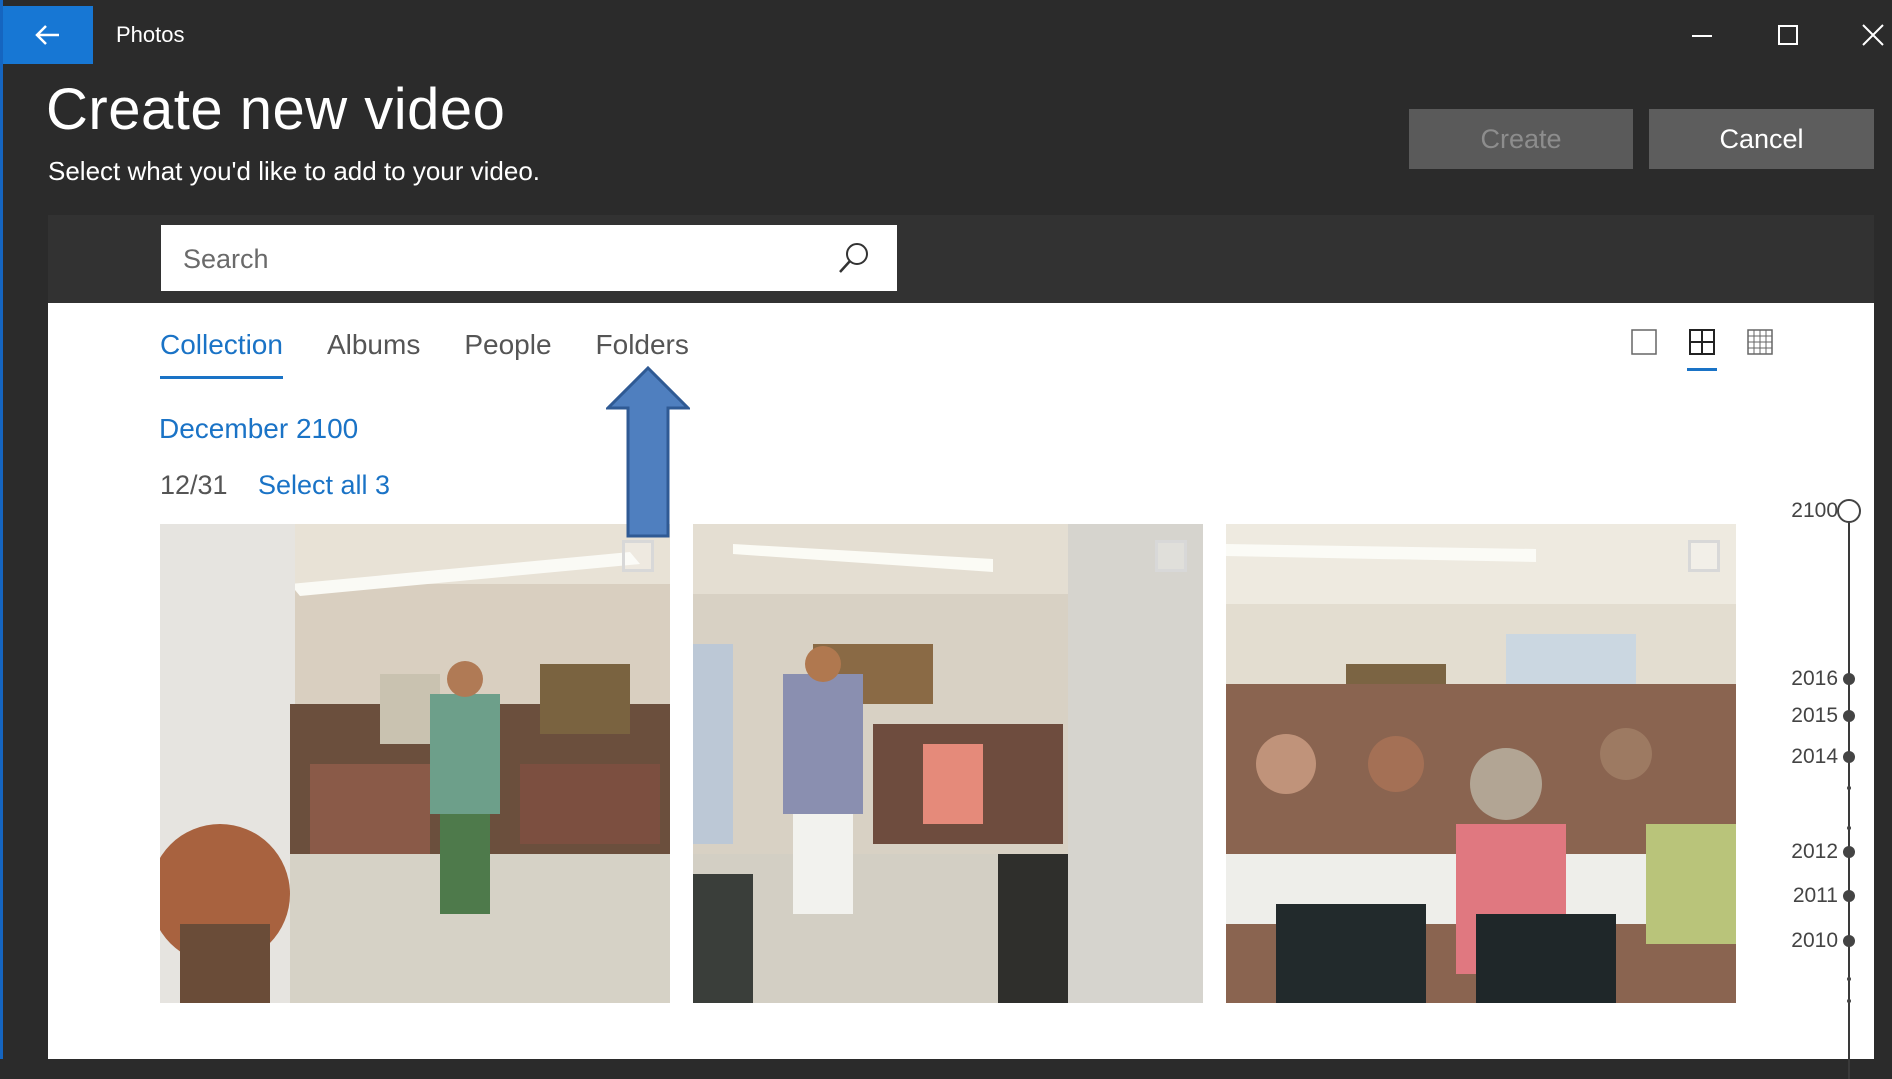 This screenshot has width=1892, height=1079. I want to click on page-title: Create new video, so click(276, 109).